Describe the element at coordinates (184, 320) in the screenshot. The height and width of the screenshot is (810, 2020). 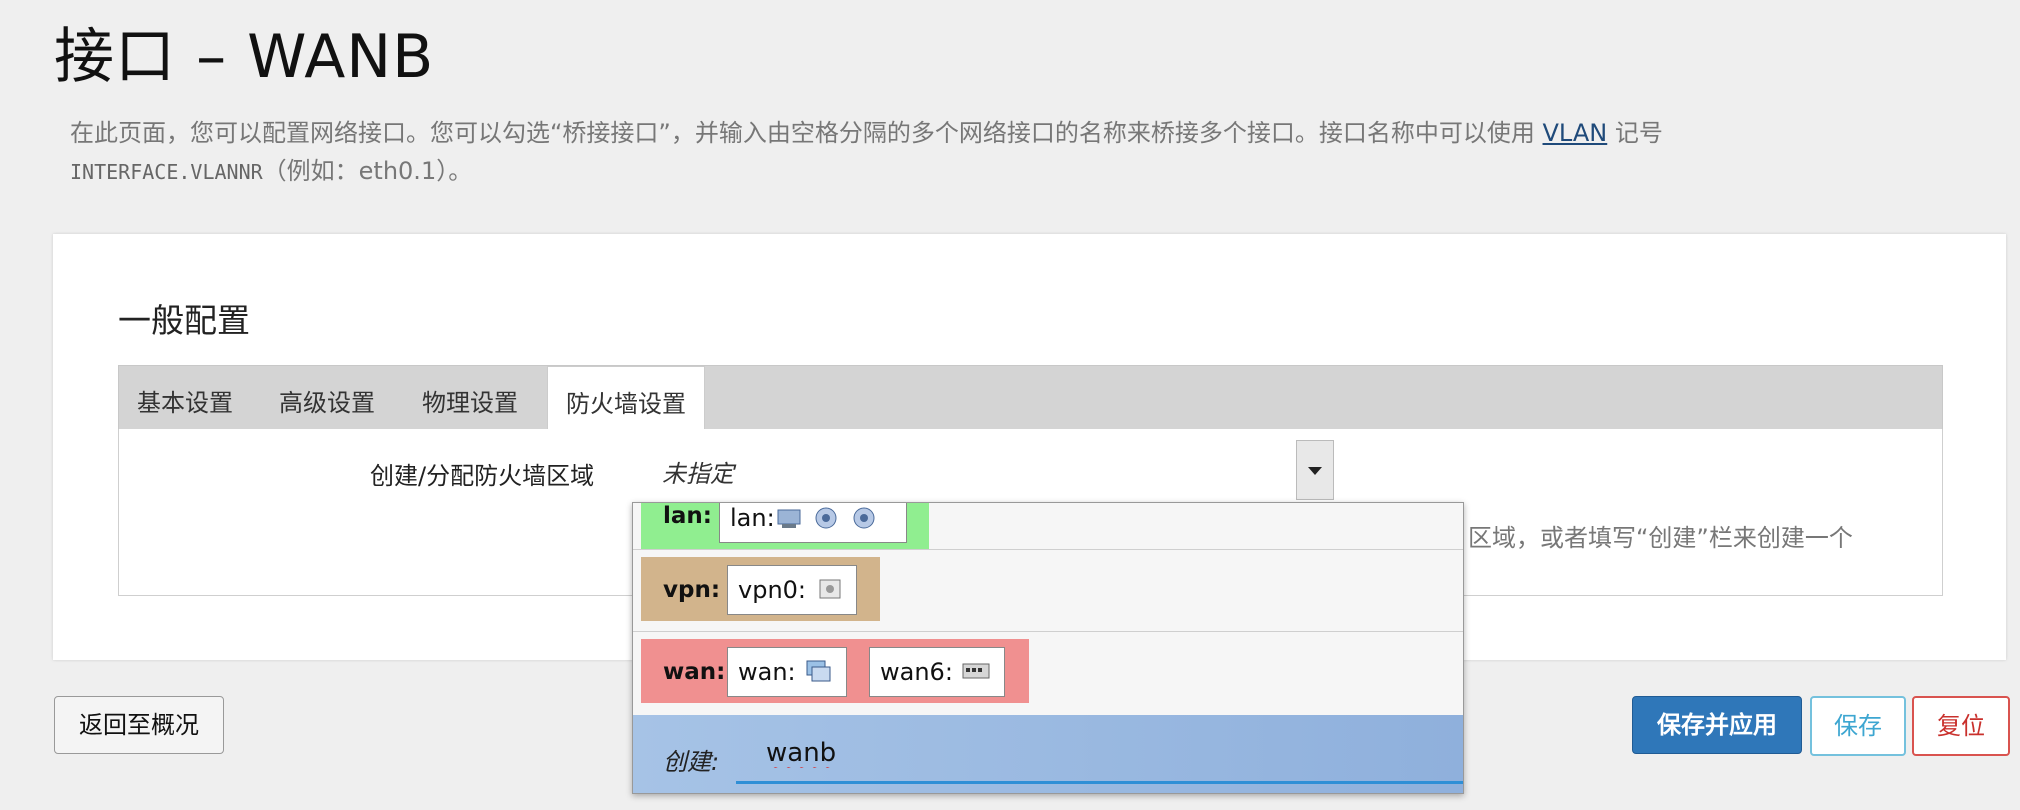
I see `section-title: 一般配置` at that location.